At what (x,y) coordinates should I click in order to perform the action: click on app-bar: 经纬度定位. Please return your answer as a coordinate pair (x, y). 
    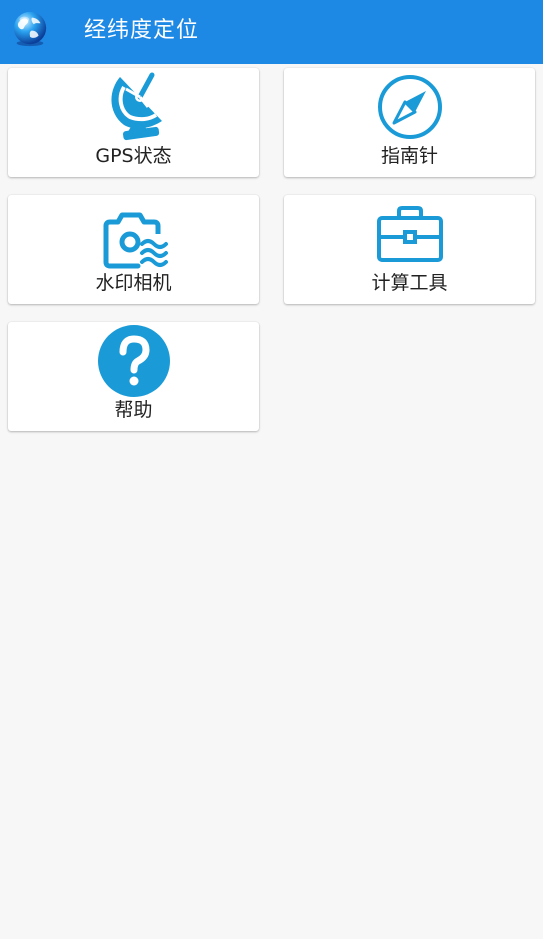
    Looking at the image, I should click on (271, 32).